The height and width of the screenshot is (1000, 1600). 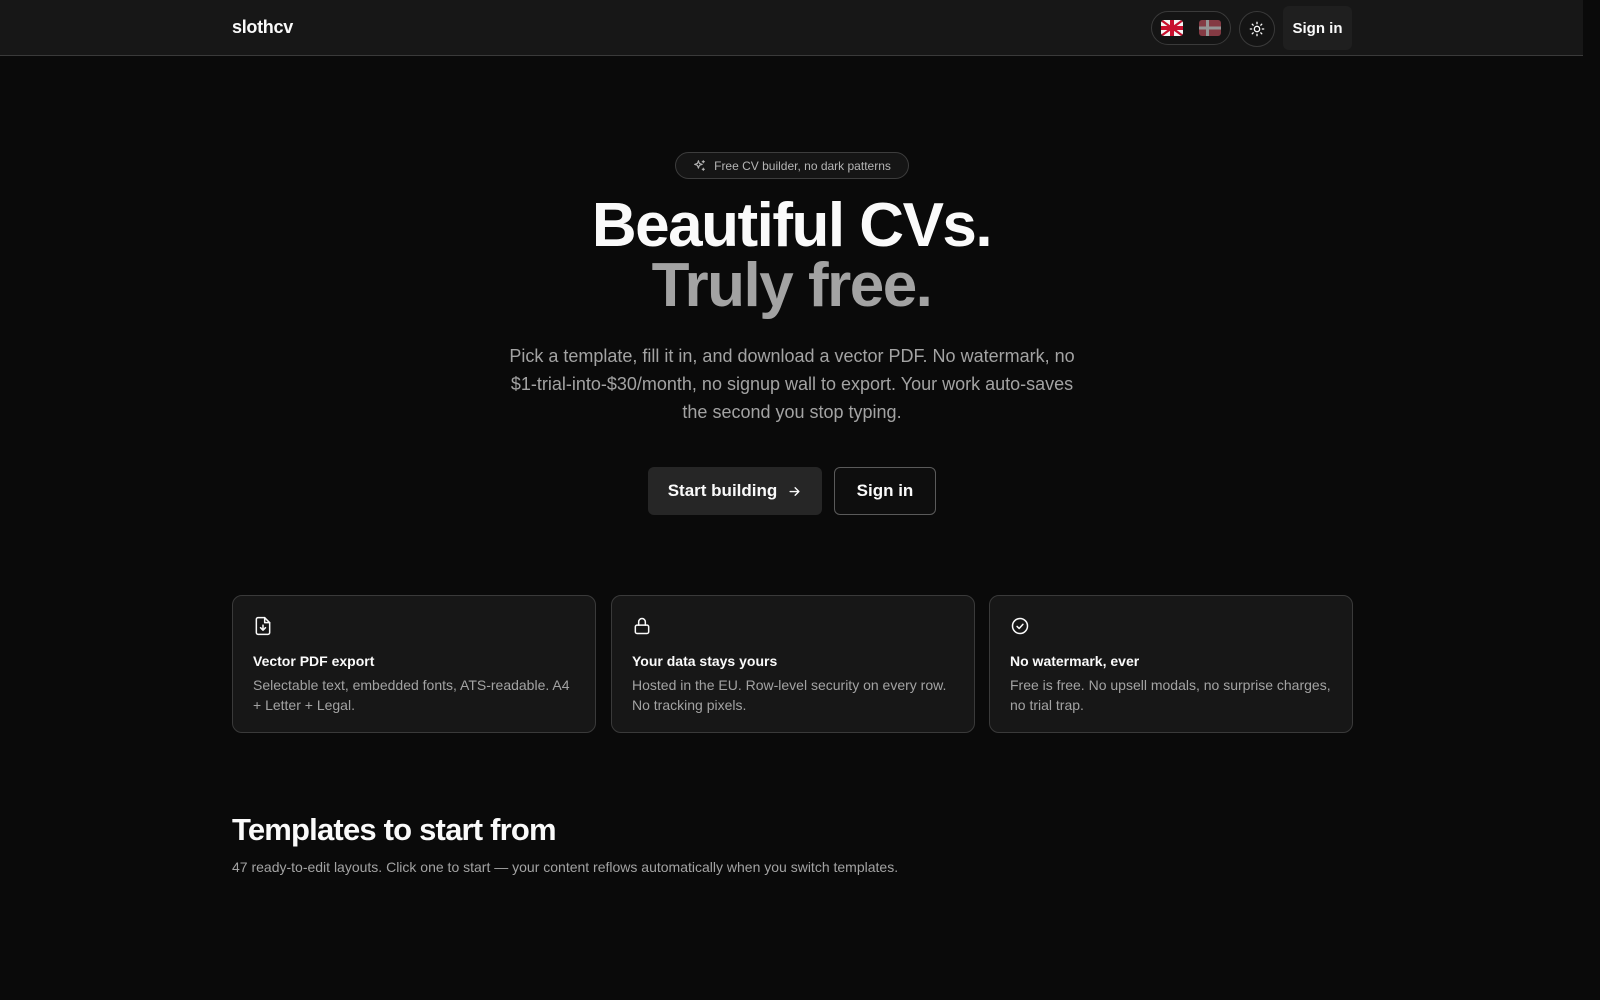 I want to click on top-nav: slothcv Sign in, so click(x=791, y=28).